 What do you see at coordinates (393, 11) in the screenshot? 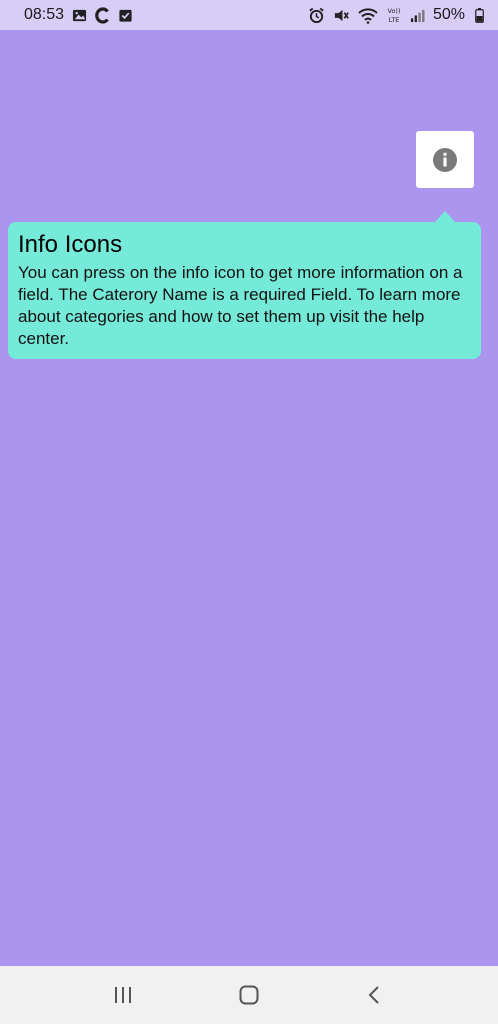
I see `svg-text: Vo))` at bounding box center [393, 11].